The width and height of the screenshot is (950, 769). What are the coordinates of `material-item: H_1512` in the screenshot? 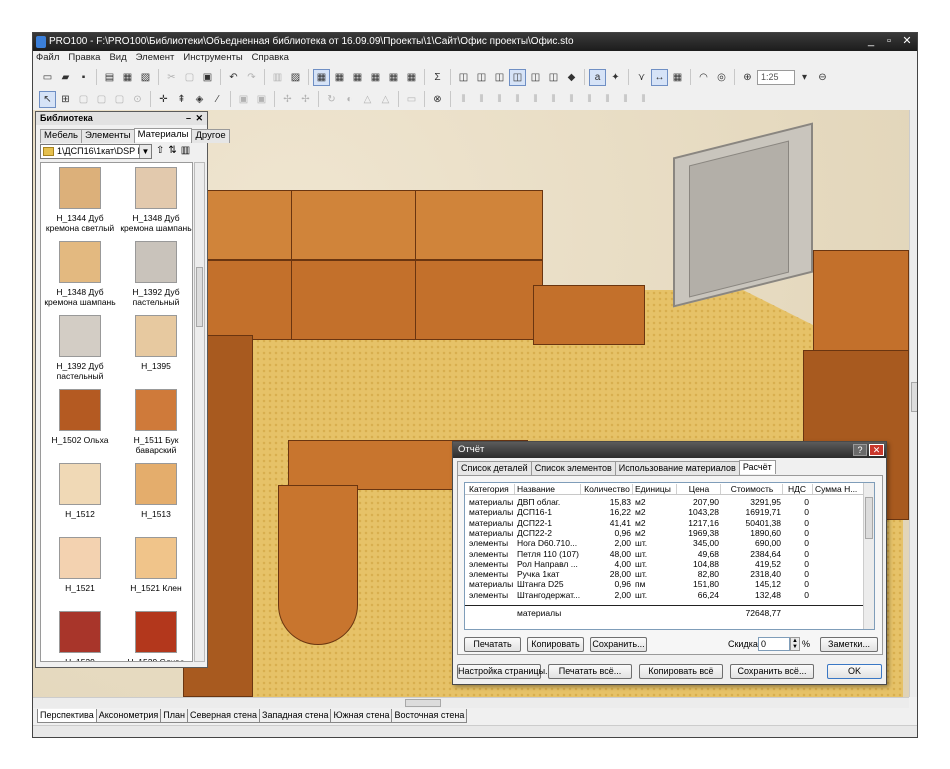 It's located at (80, 491).